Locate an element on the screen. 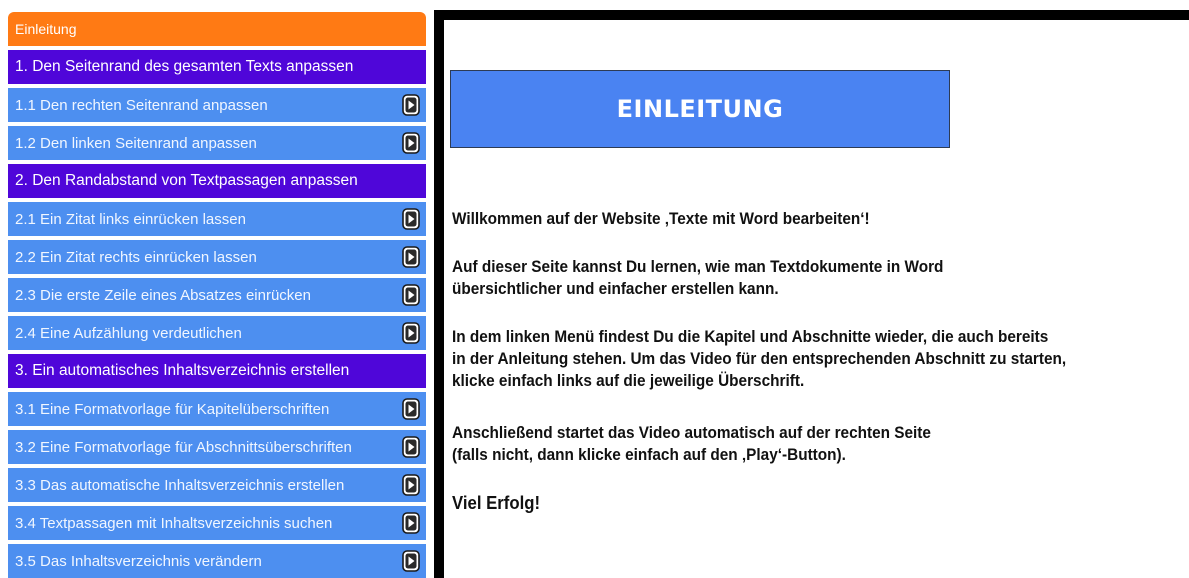 The height and width of the screenshot is (578, 1189). sidebar-item-intro: Einleitung is located at coordinates (217, 29).